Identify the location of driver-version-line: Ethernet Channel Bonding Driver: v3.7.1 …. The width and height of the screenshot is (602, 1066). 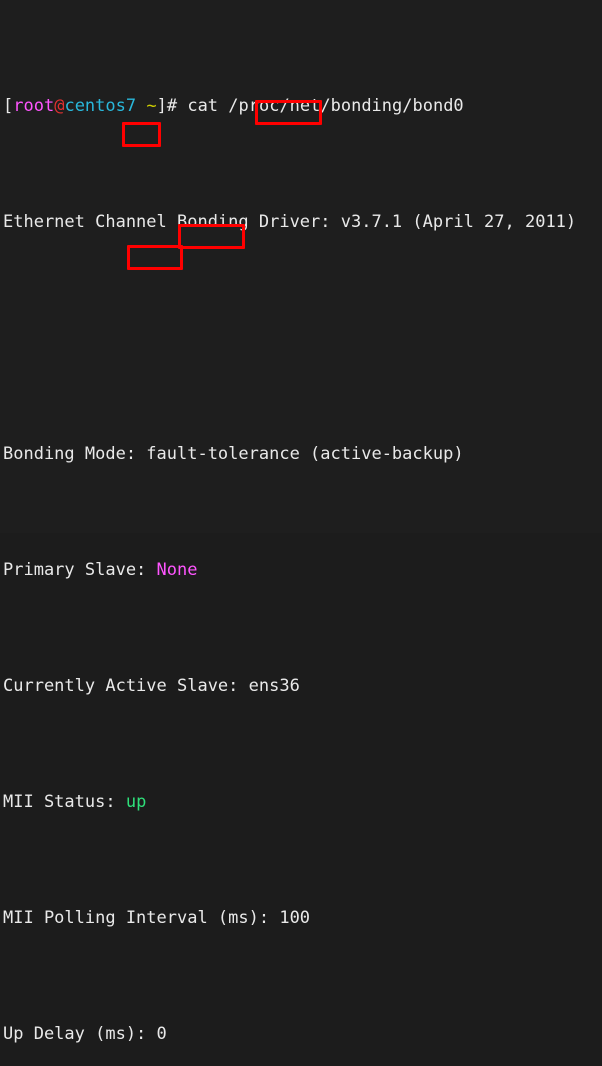
(290, 221).